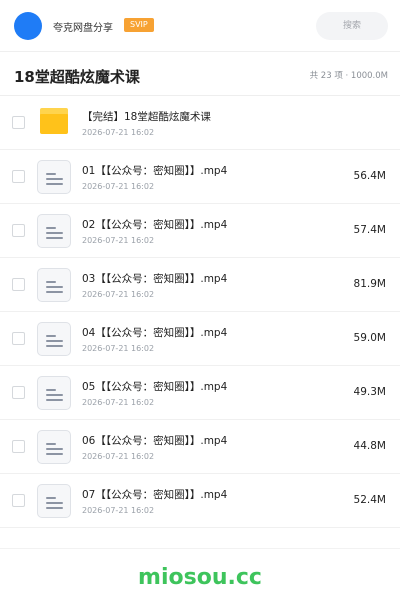  What do you see at coordinates (146, 116) in the screenshot?
I see `file-name: 【完结】18堂超酷炫魔术课` at bounding box center [146, 116].